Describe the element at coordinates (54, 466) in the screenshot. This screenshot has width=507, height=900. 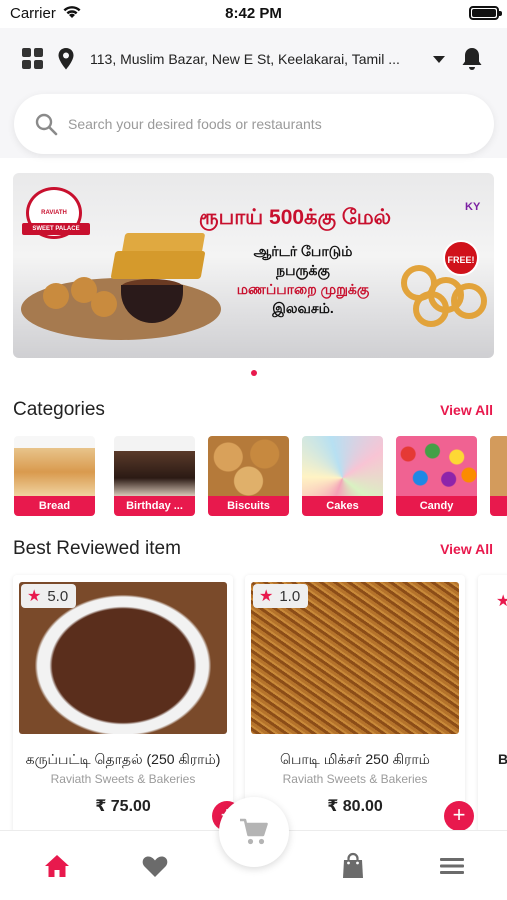
I see `bread-image` at that location.